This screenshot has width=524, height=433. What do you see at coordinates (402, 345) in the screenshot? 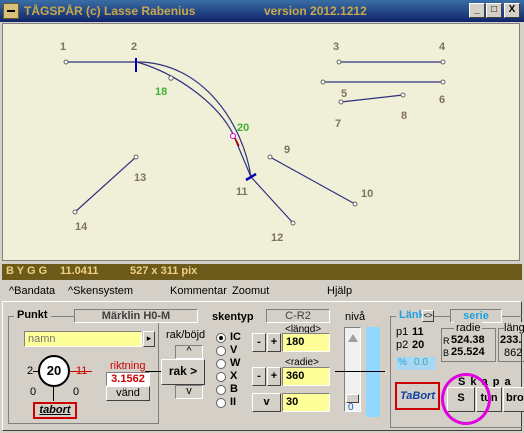
I see `p2-label: p2` at bounding box center [402, 345].